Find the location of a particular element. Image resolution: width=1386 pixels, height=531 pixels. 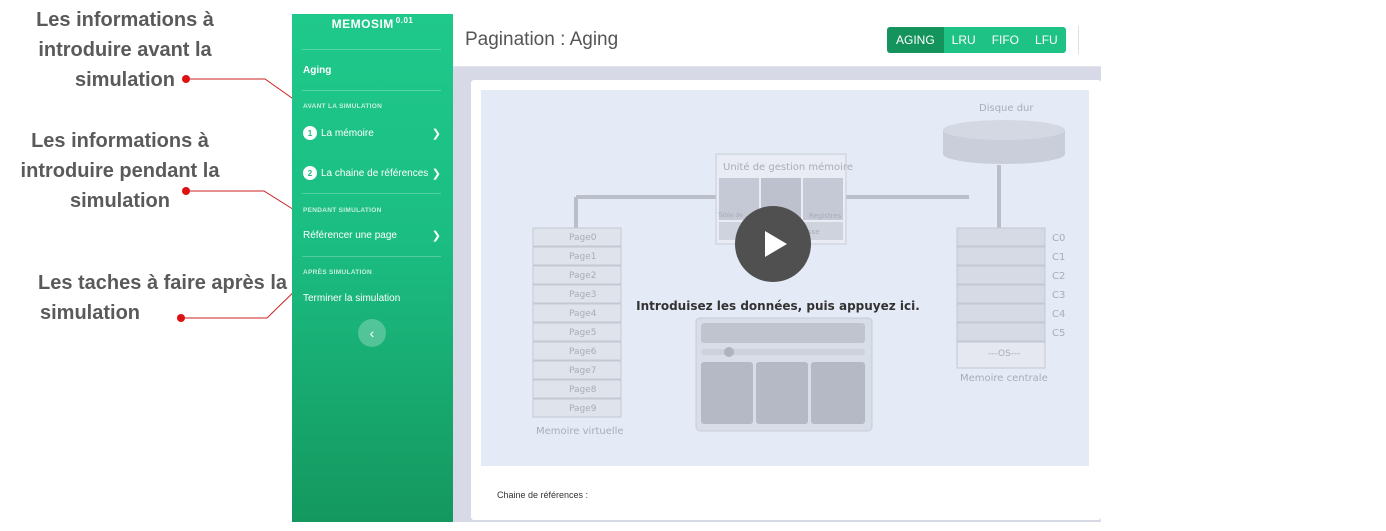

algorithm-button-fifo: FIFO is located at coordinates (1005, 40).